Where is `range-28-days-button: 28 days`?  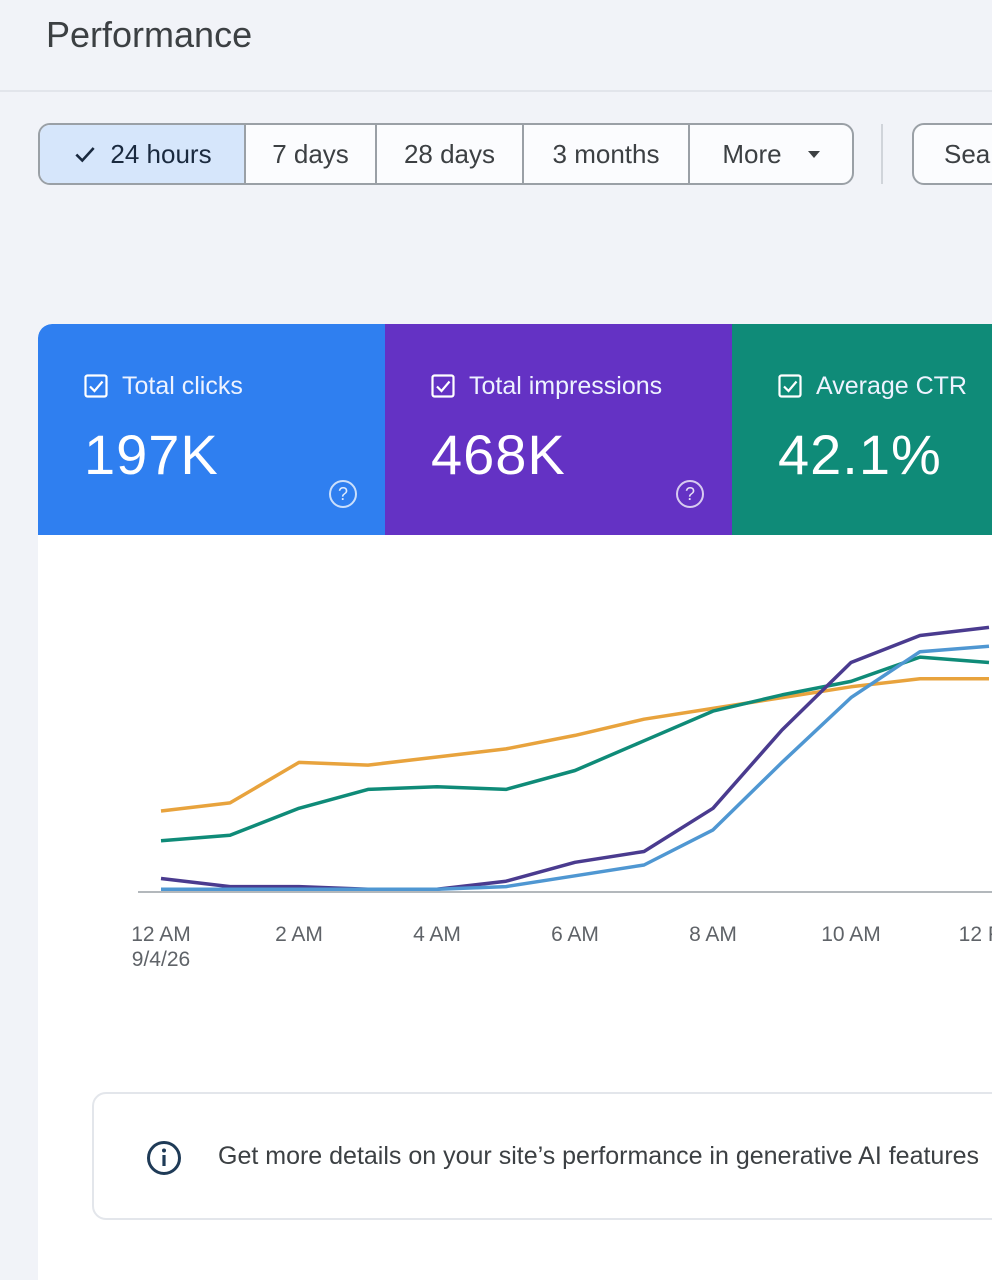
range-28-days-button: 28 days is located at coordinates (450, 154).